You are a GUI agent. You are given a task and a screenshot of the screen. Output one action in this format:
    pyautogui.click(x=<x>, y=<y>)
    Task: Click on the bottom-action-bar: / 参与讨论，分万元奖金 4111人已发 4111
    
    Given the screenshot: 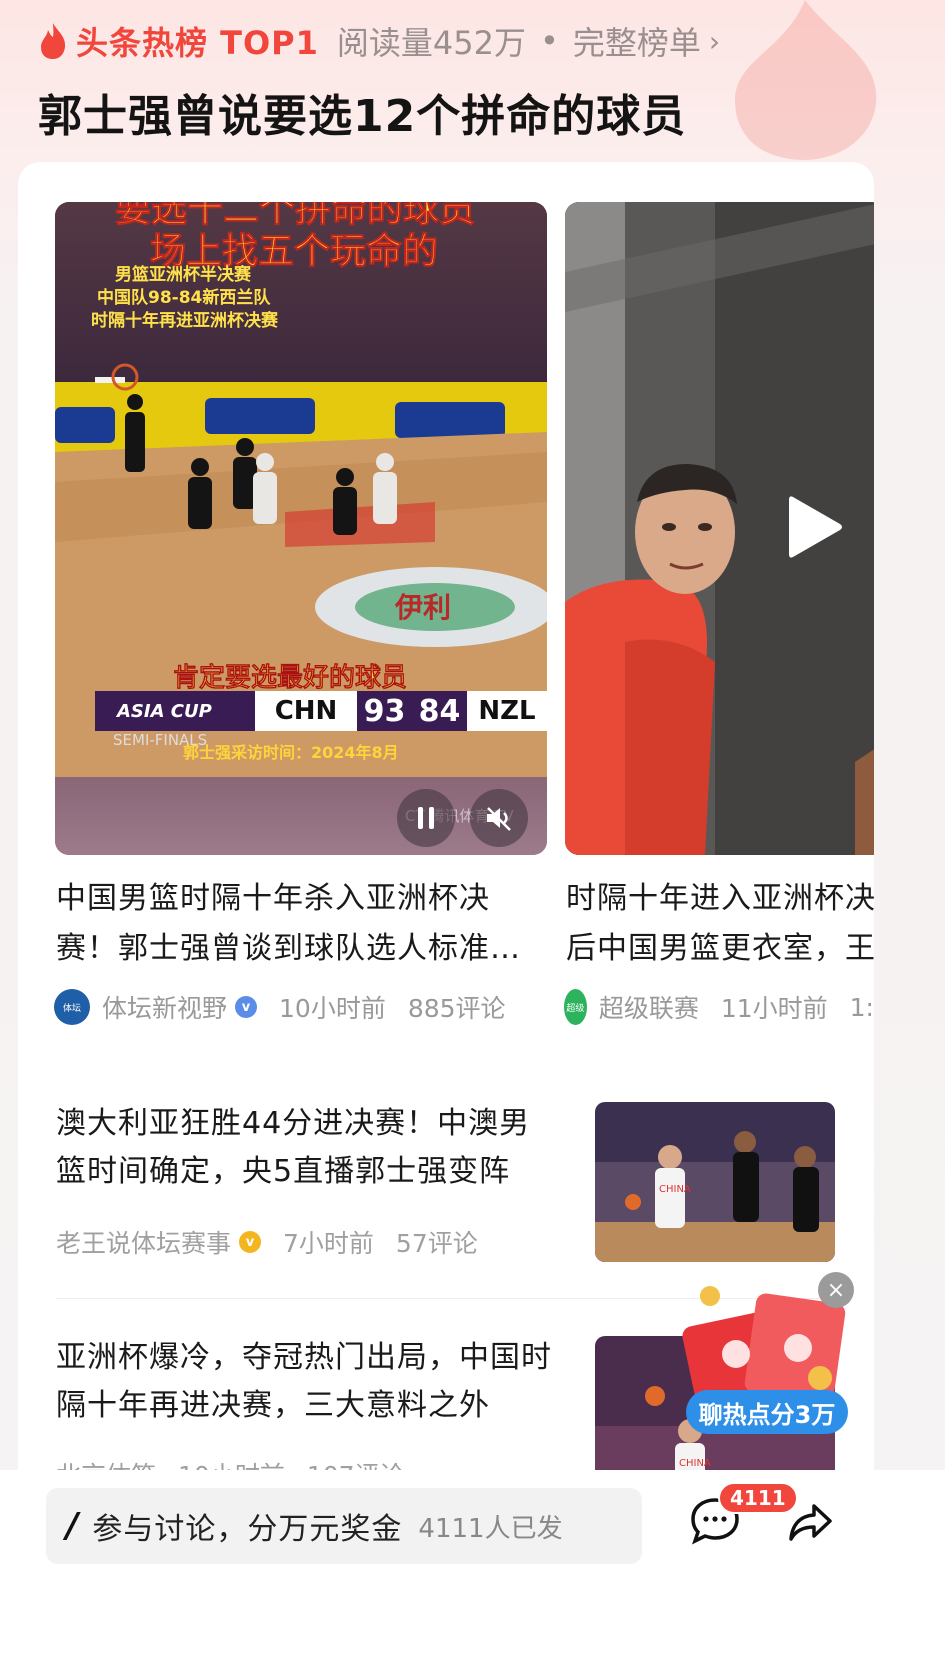 What is the action you would take?
    pyautogui.click(x=472, y=1567)
    